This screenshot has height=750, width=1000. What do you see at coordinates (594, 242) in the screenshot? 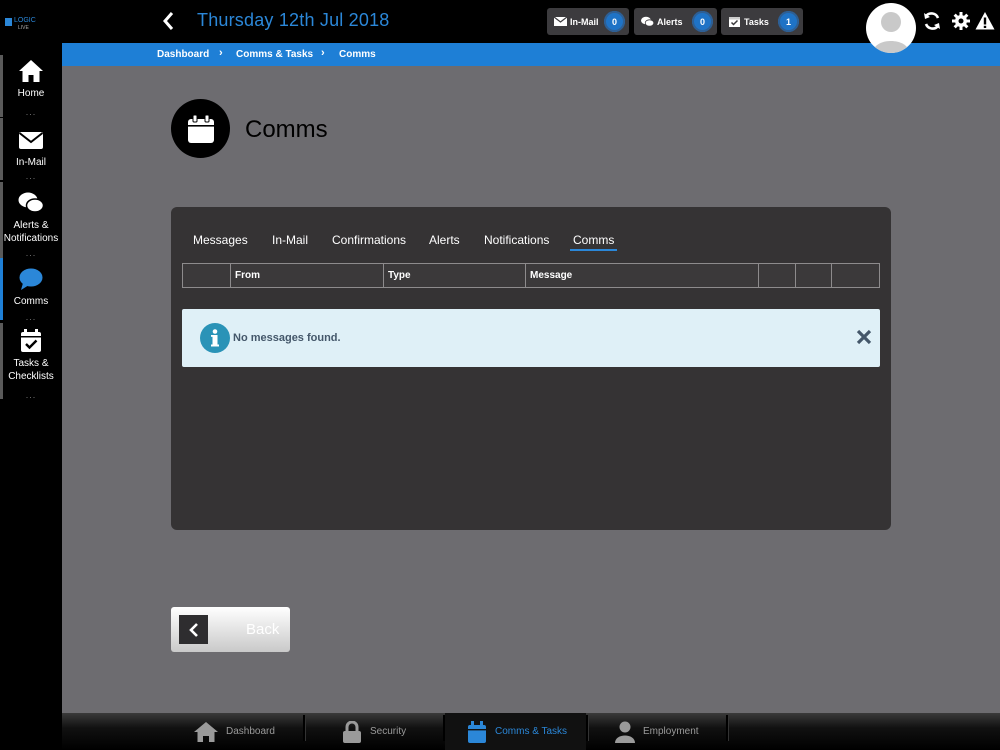
I see `tab-comms: Comms` at bounding box center [594, 242].